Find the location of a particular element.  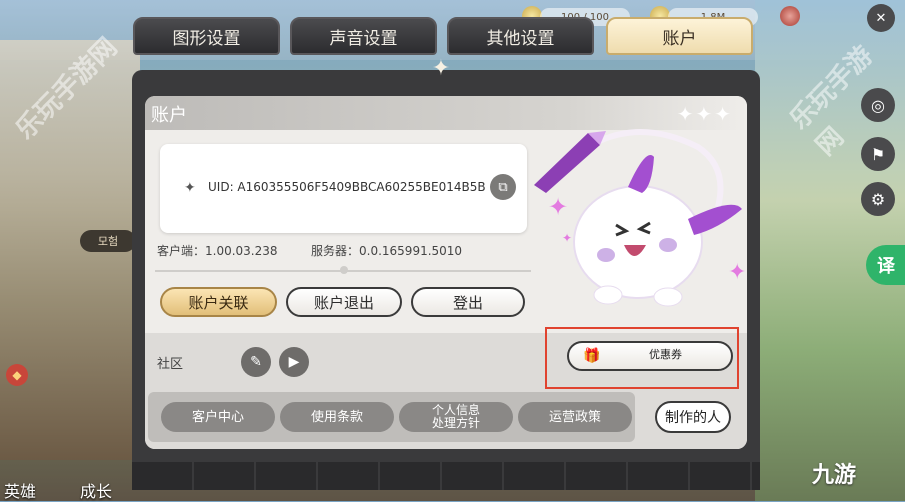

customer-center-button: 客户中心 is located at coordinates (218, 417).